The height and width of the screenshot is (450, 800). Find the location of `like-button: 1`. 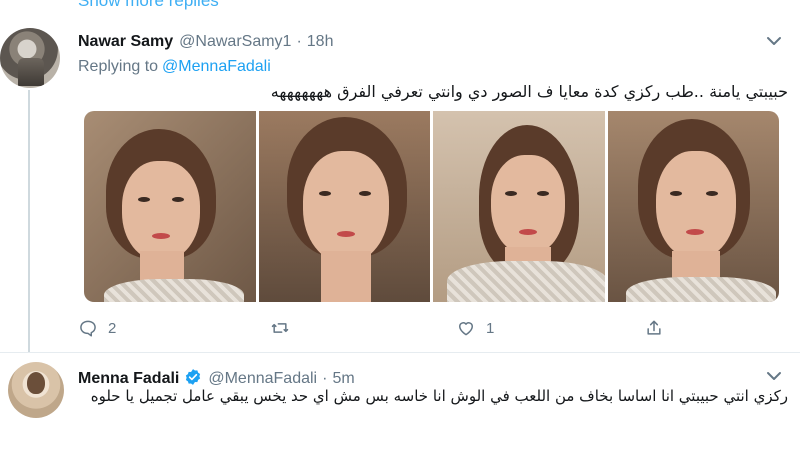

like-button: 1 is located at coordinates (475, 328).